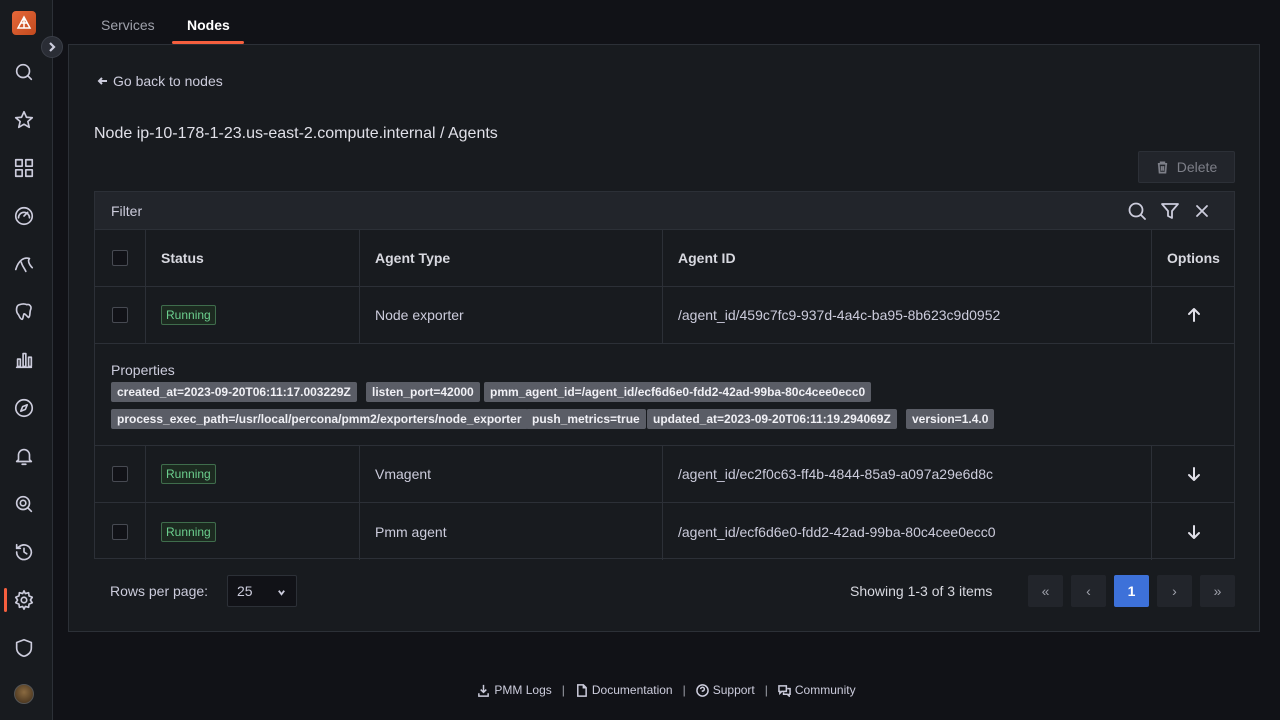  I want to click on table-header-row: Status Agent Type Agent ID Options, so click(664, 258).